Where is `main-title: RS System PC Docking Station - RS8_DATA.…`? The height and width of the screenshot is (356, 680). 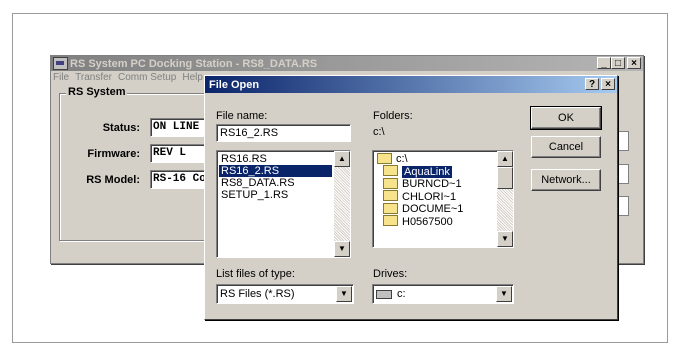 main-title: RS System PC Docking Station - RS8_DATA.… is located at coordinates (194, 63).